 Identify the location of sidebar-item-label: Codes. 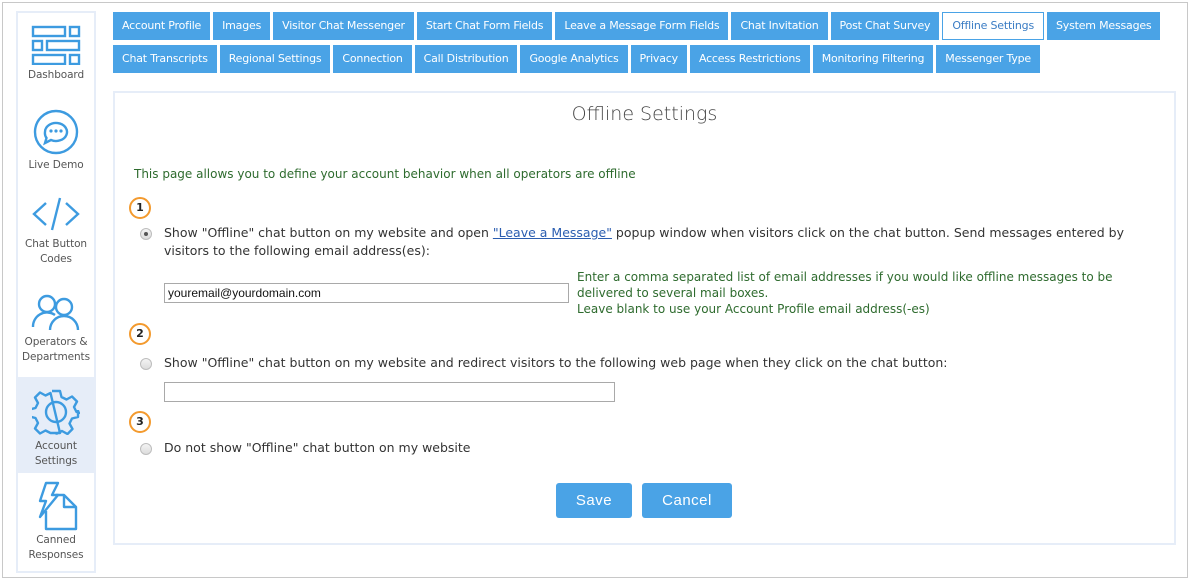
(56, 259).